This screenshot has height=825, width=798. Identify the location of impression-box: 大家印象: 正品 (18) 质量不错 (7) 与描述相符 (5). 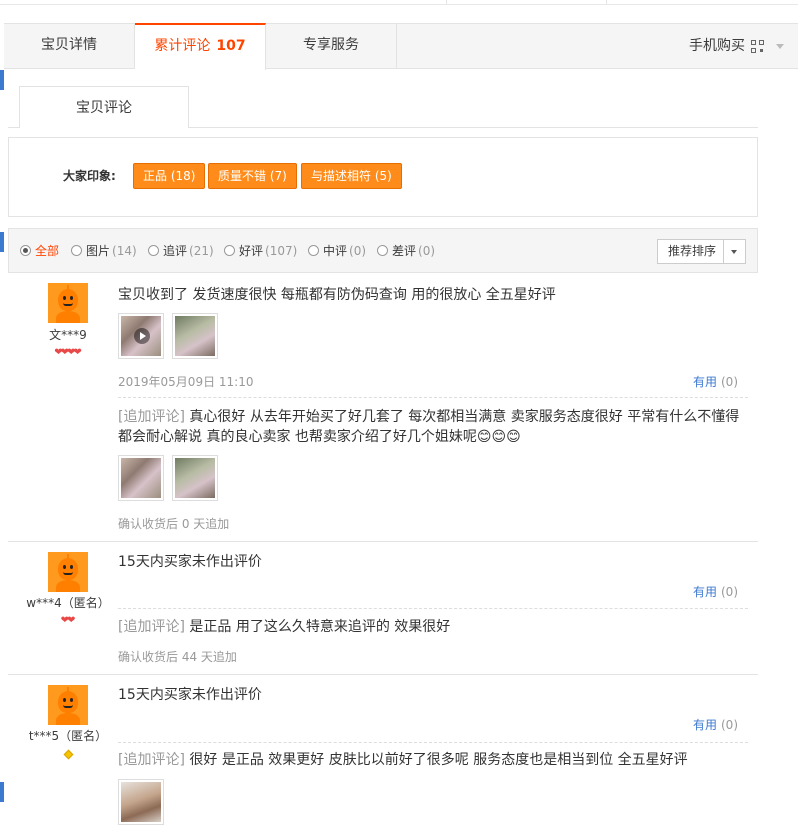
(383, 177).